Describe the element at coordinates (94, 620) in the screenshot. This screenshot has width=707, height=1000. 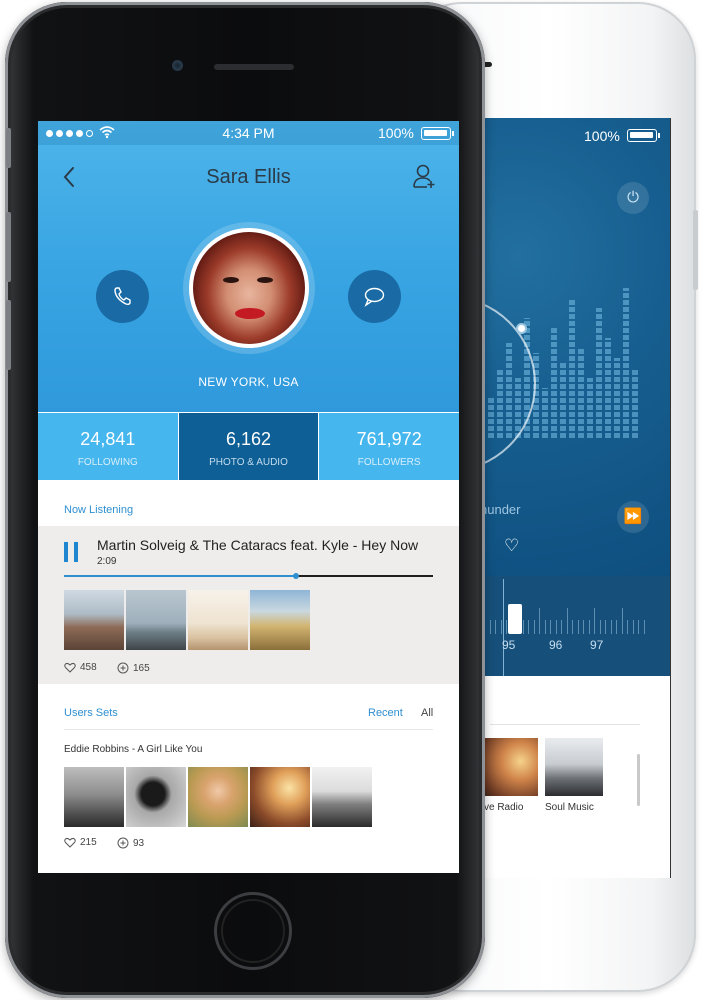
I see `photo-thumbnail-rail-tracks` at that location.